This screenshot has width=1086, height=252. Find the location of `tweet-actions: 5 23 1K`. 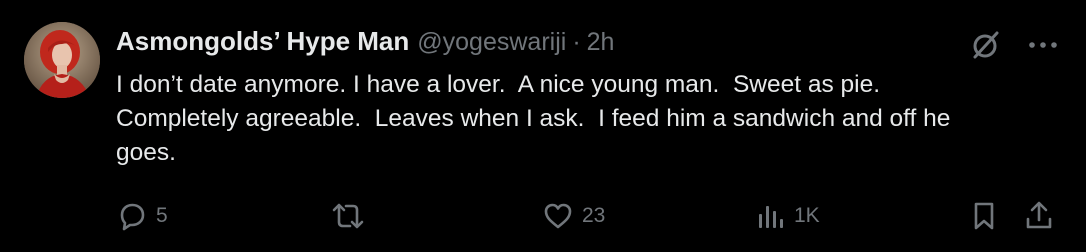

tweet-actions: 5 23 1K is located at coordinates (586, 216).